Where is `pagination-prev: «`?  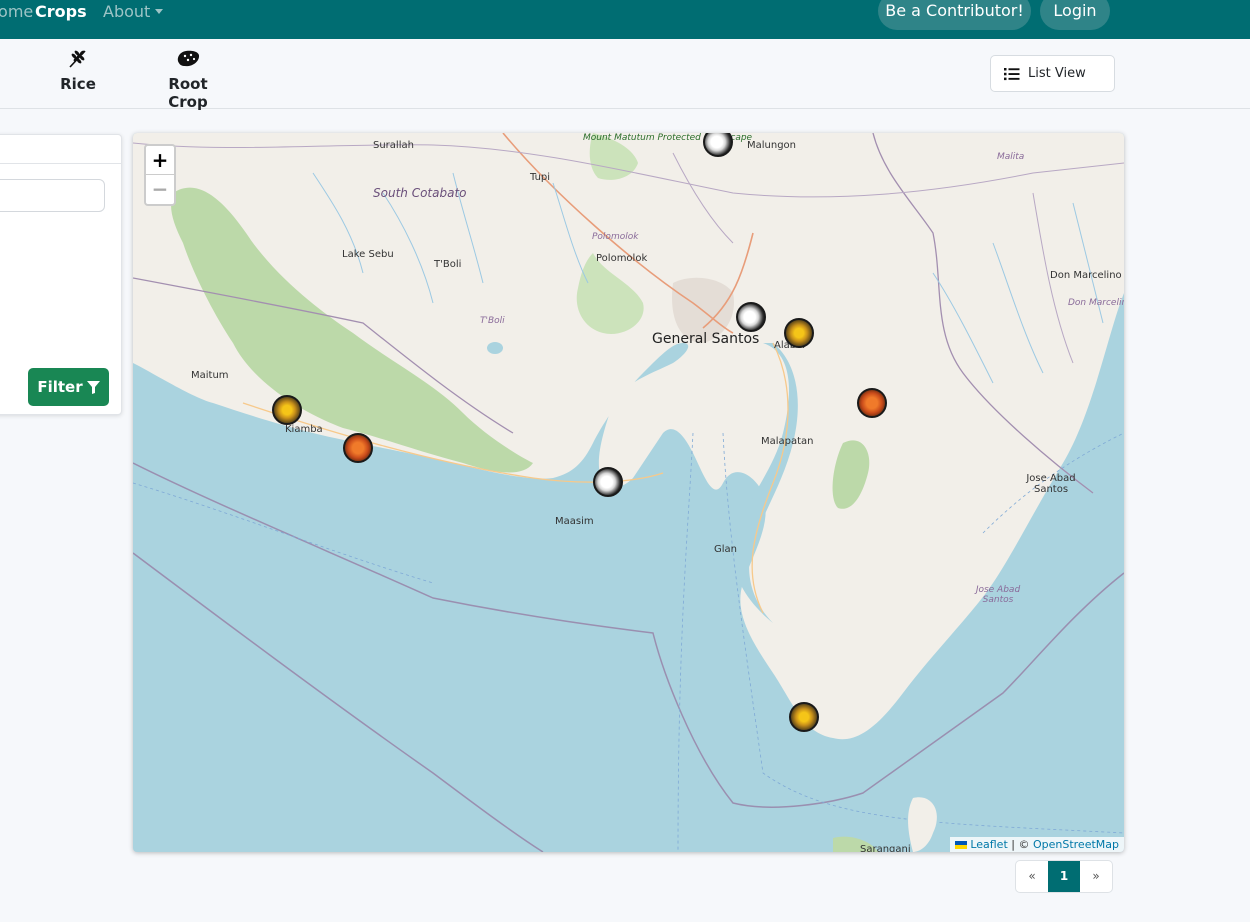 pagination-prev: « is located at coordinates (1032, 876).